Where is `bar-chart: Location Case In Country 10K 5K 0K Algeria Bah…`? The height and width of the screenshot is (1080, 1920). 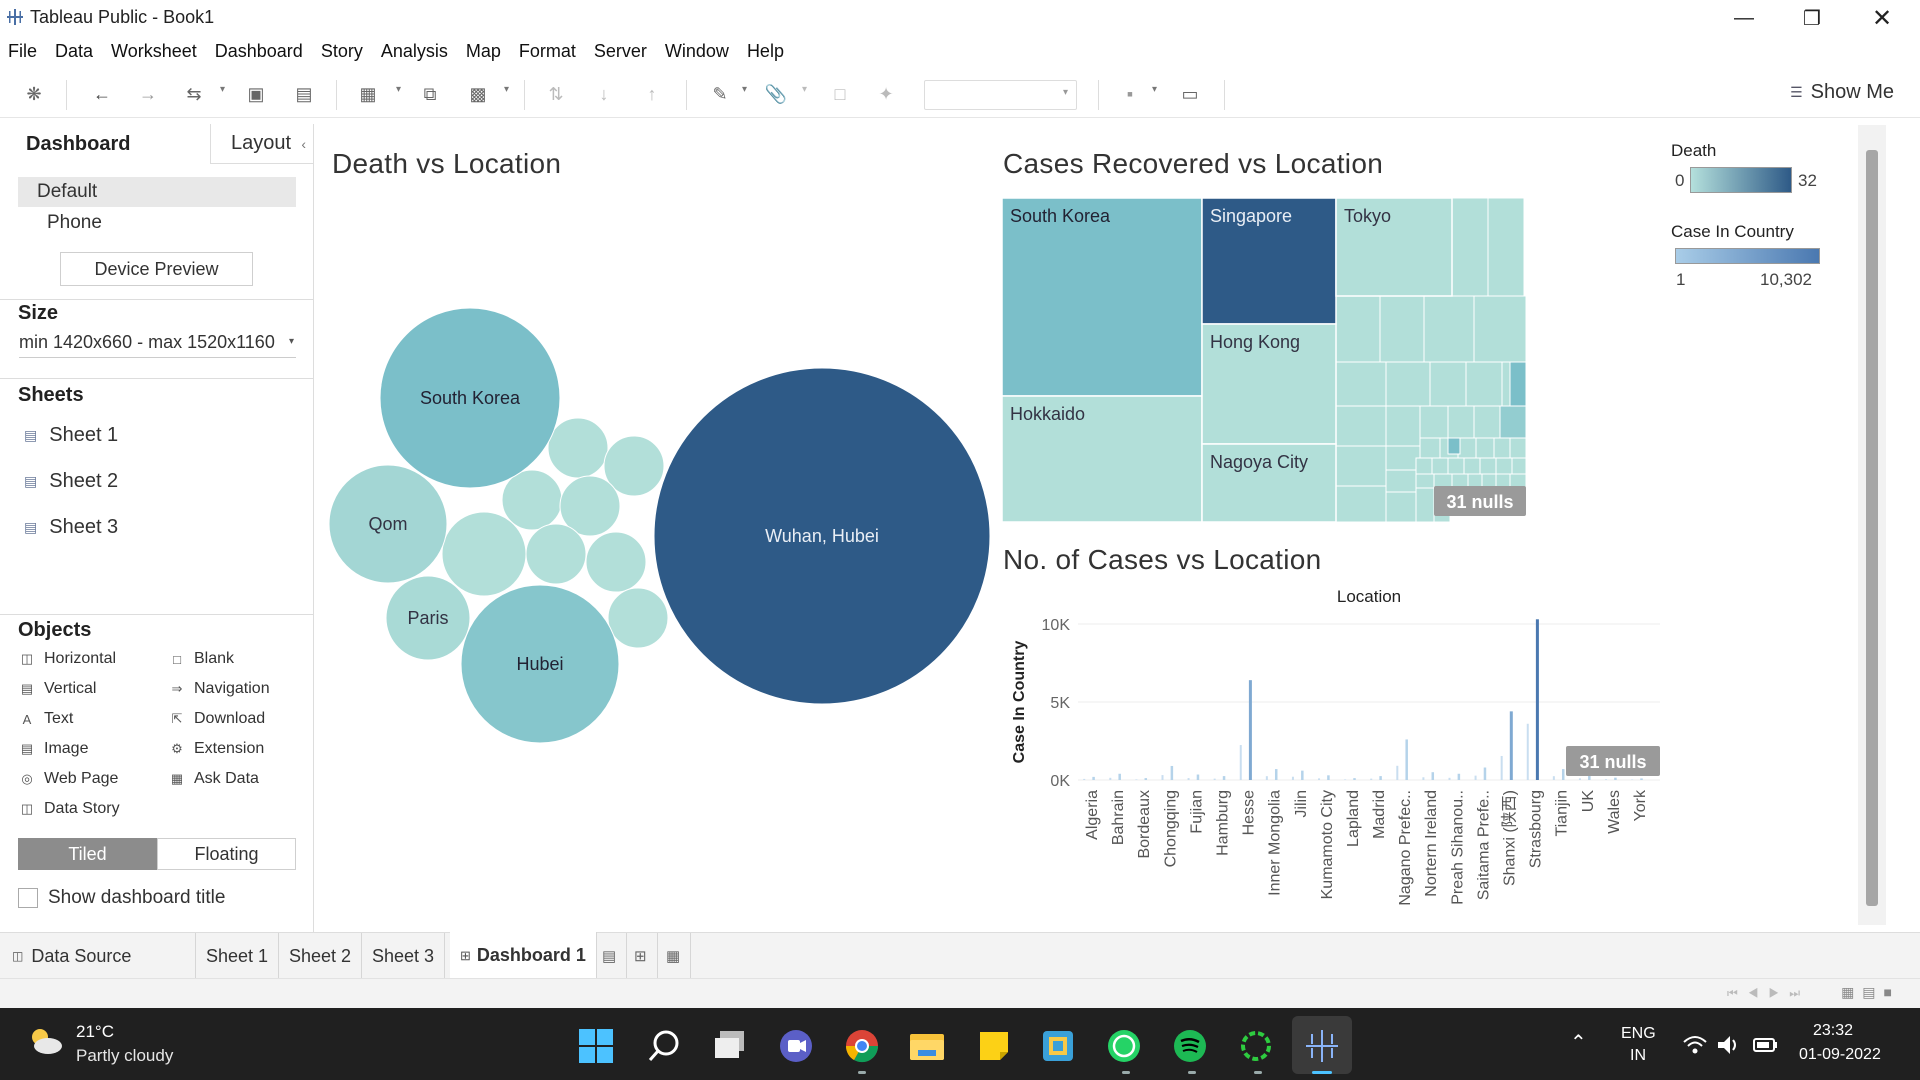 bar-chart: Location Case In Country 10K 5K 0K Algeria Bah… is located at coordinates (1340, 750).